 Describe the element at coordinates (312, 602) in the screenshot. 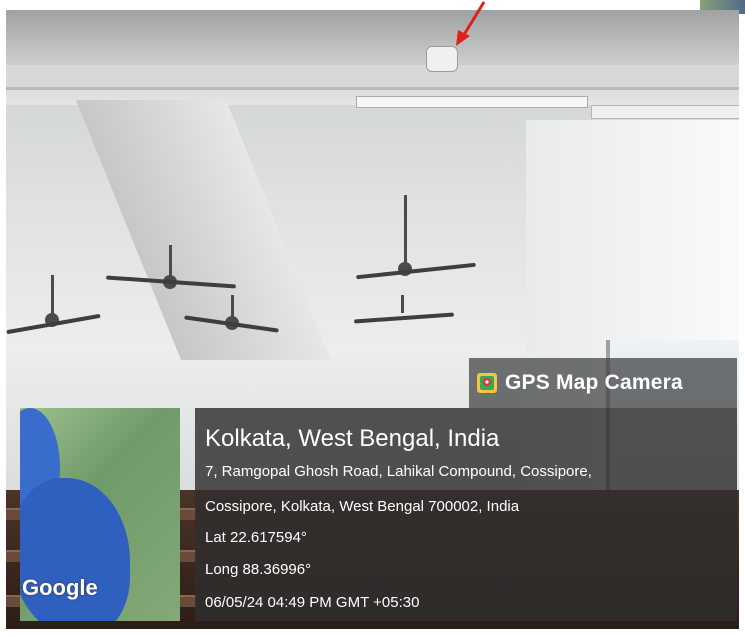

I see `timestamp: 06/05/24 04:49 PM GMT +05:30` at that location.